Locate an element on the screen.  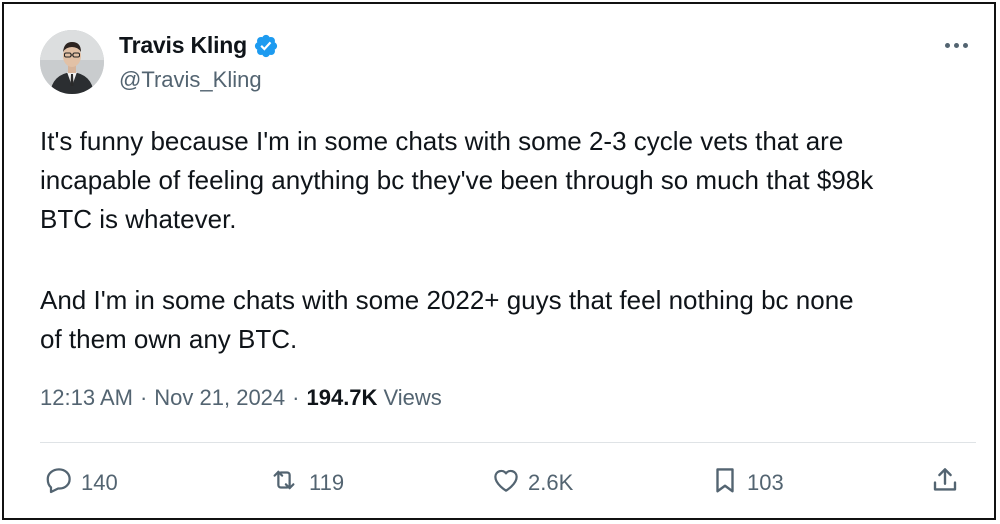
more-options-icon is located at coordinates (957, 45).